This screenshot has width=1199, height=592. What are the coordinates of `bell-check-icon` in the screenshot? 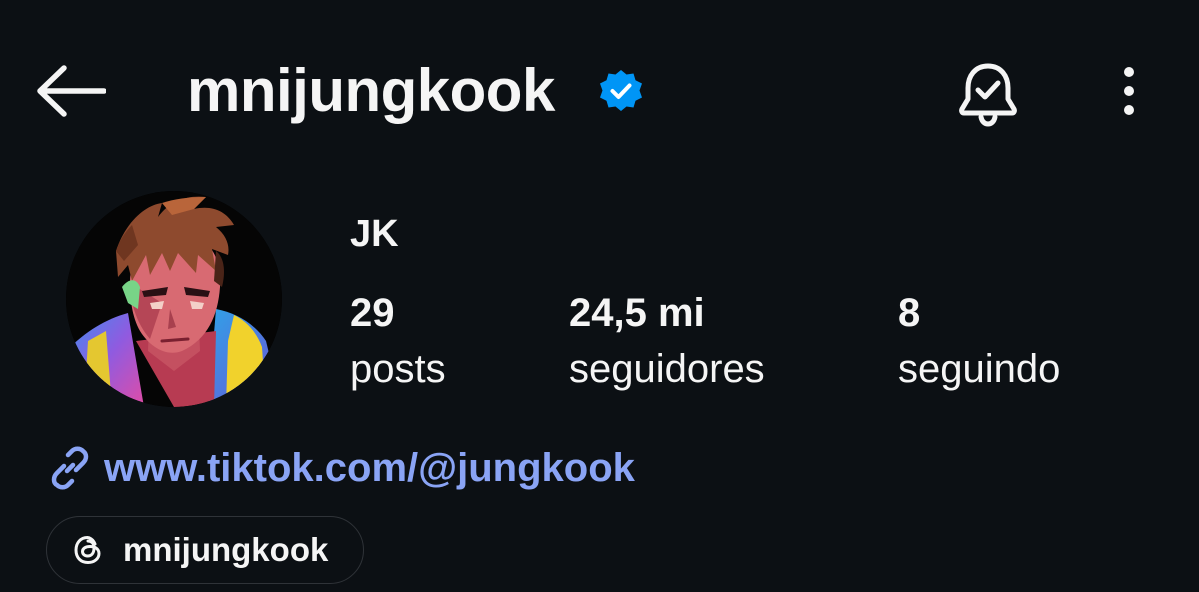 It's located at (988, 95).